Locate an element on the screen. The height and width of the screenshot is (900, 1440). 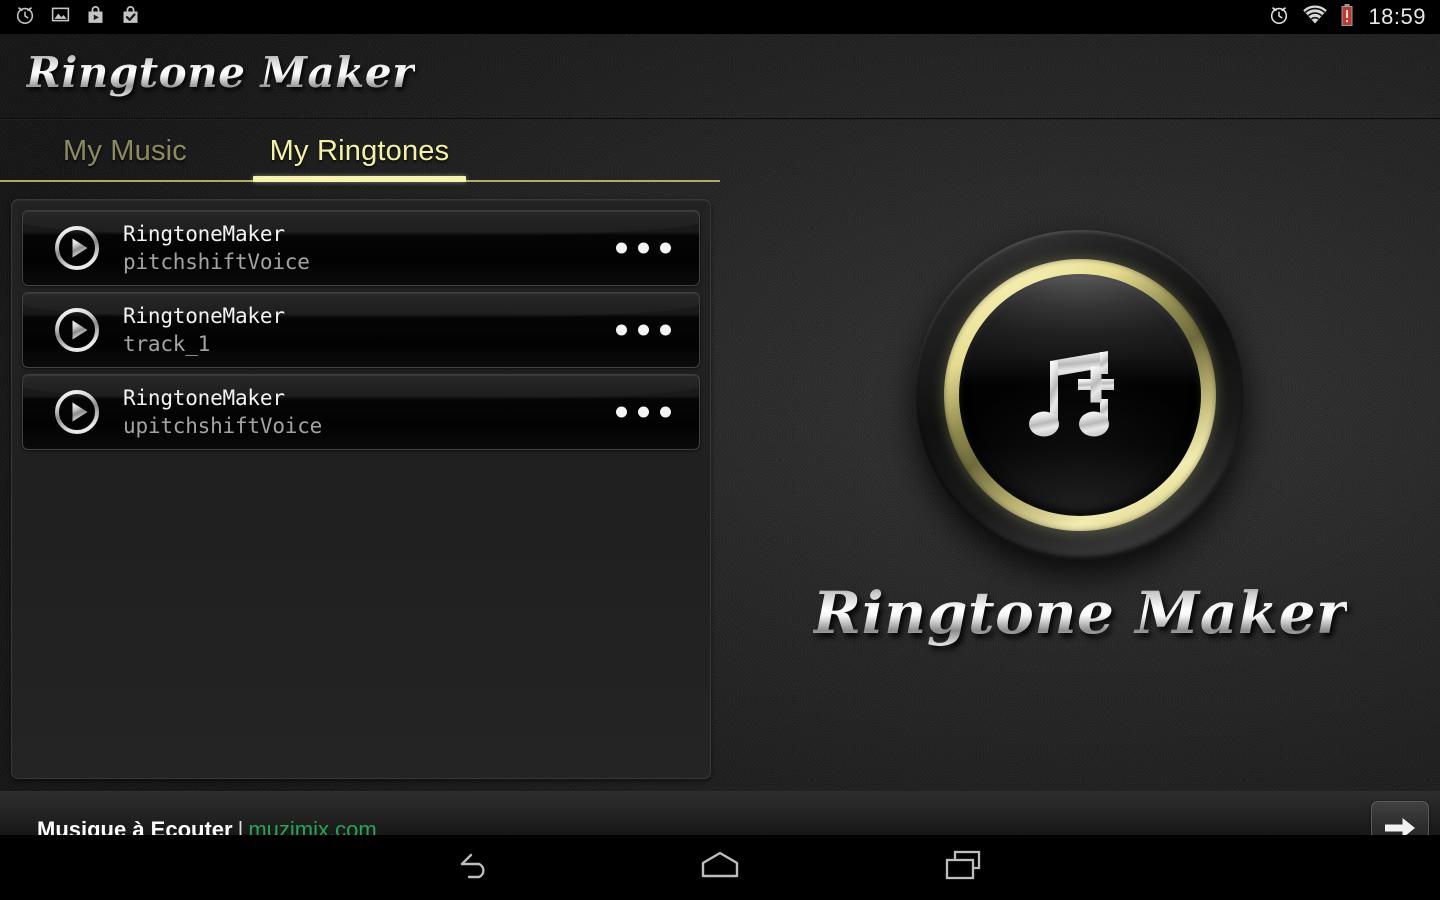
battery-low-icon is located at coordinates (1347, 17).